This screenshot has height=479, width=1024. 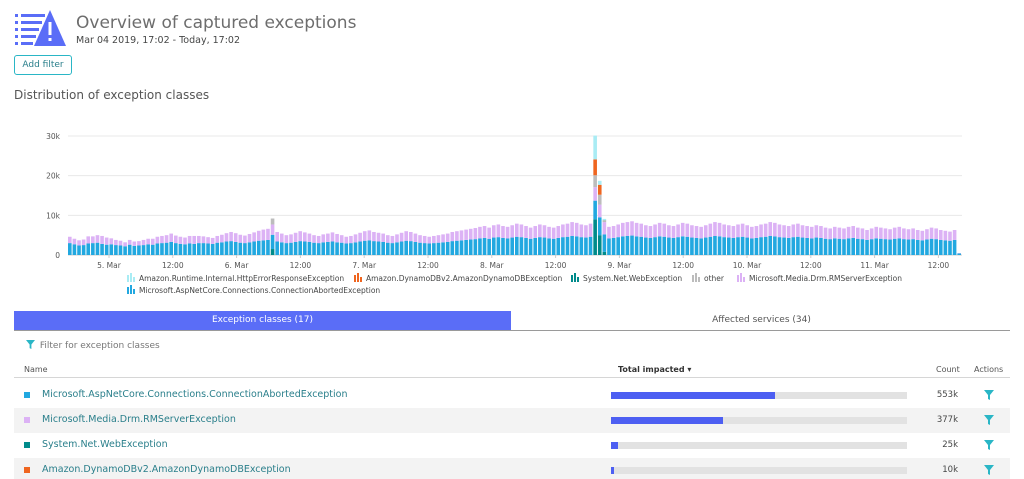 What do you see at coordinates (43, 65) in the screenshot?
I see `add-filter-button: Add filter` at bounding box center [43, 65].